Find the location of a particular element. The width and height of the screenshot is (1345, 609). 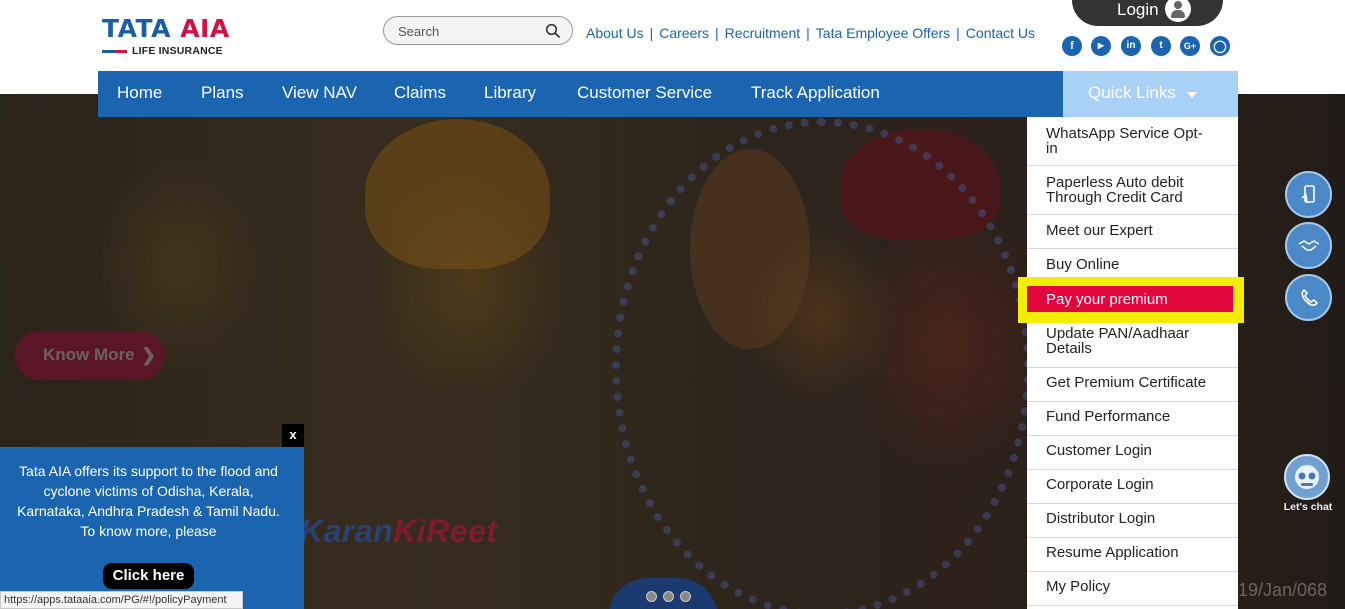

recruitment-link: Recruitment is located at coordinates (762, 33).